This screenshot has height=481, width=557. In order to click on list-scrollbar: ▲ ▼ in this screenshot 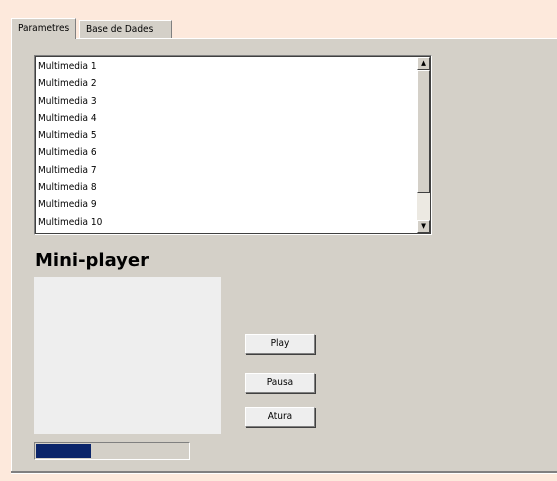, I will do `click(423, 145)`.